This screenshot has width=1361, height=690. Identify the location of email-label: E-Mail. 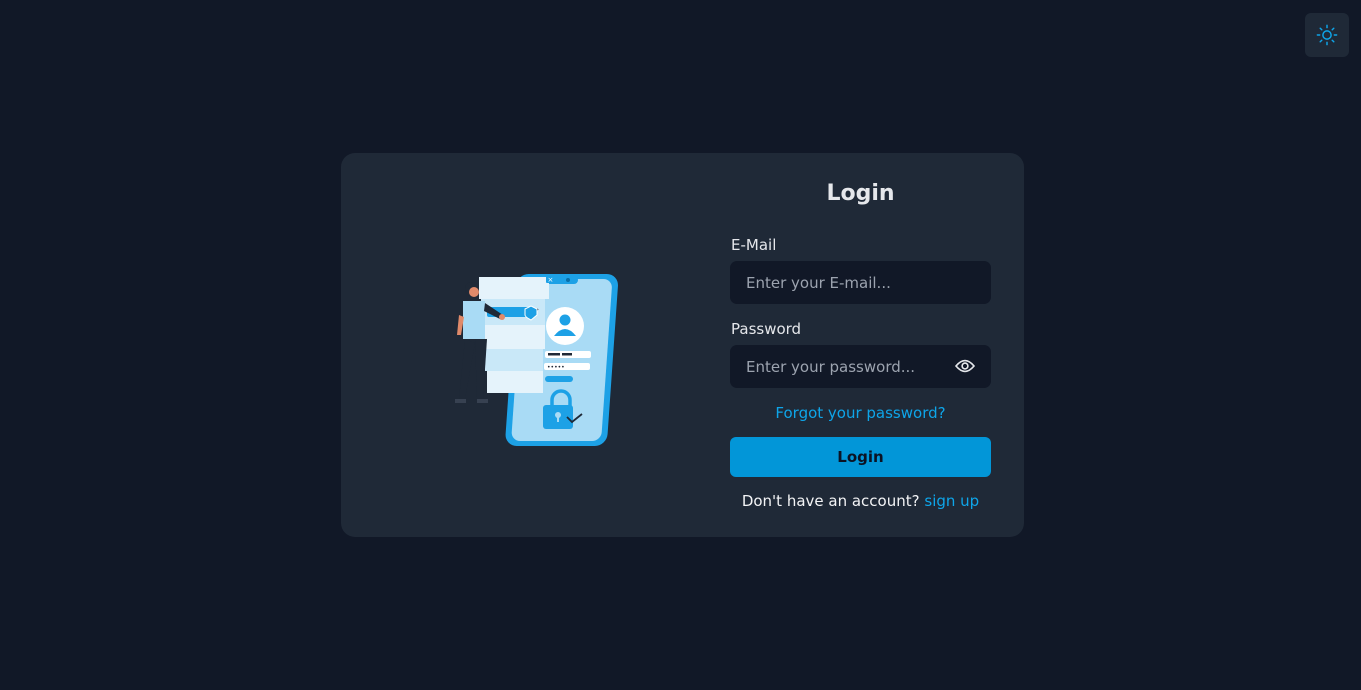
(754, 245).